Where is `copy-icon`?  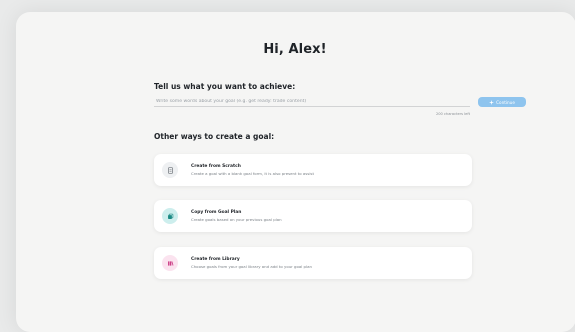 copy-icon is located at coordinates (170, 216).